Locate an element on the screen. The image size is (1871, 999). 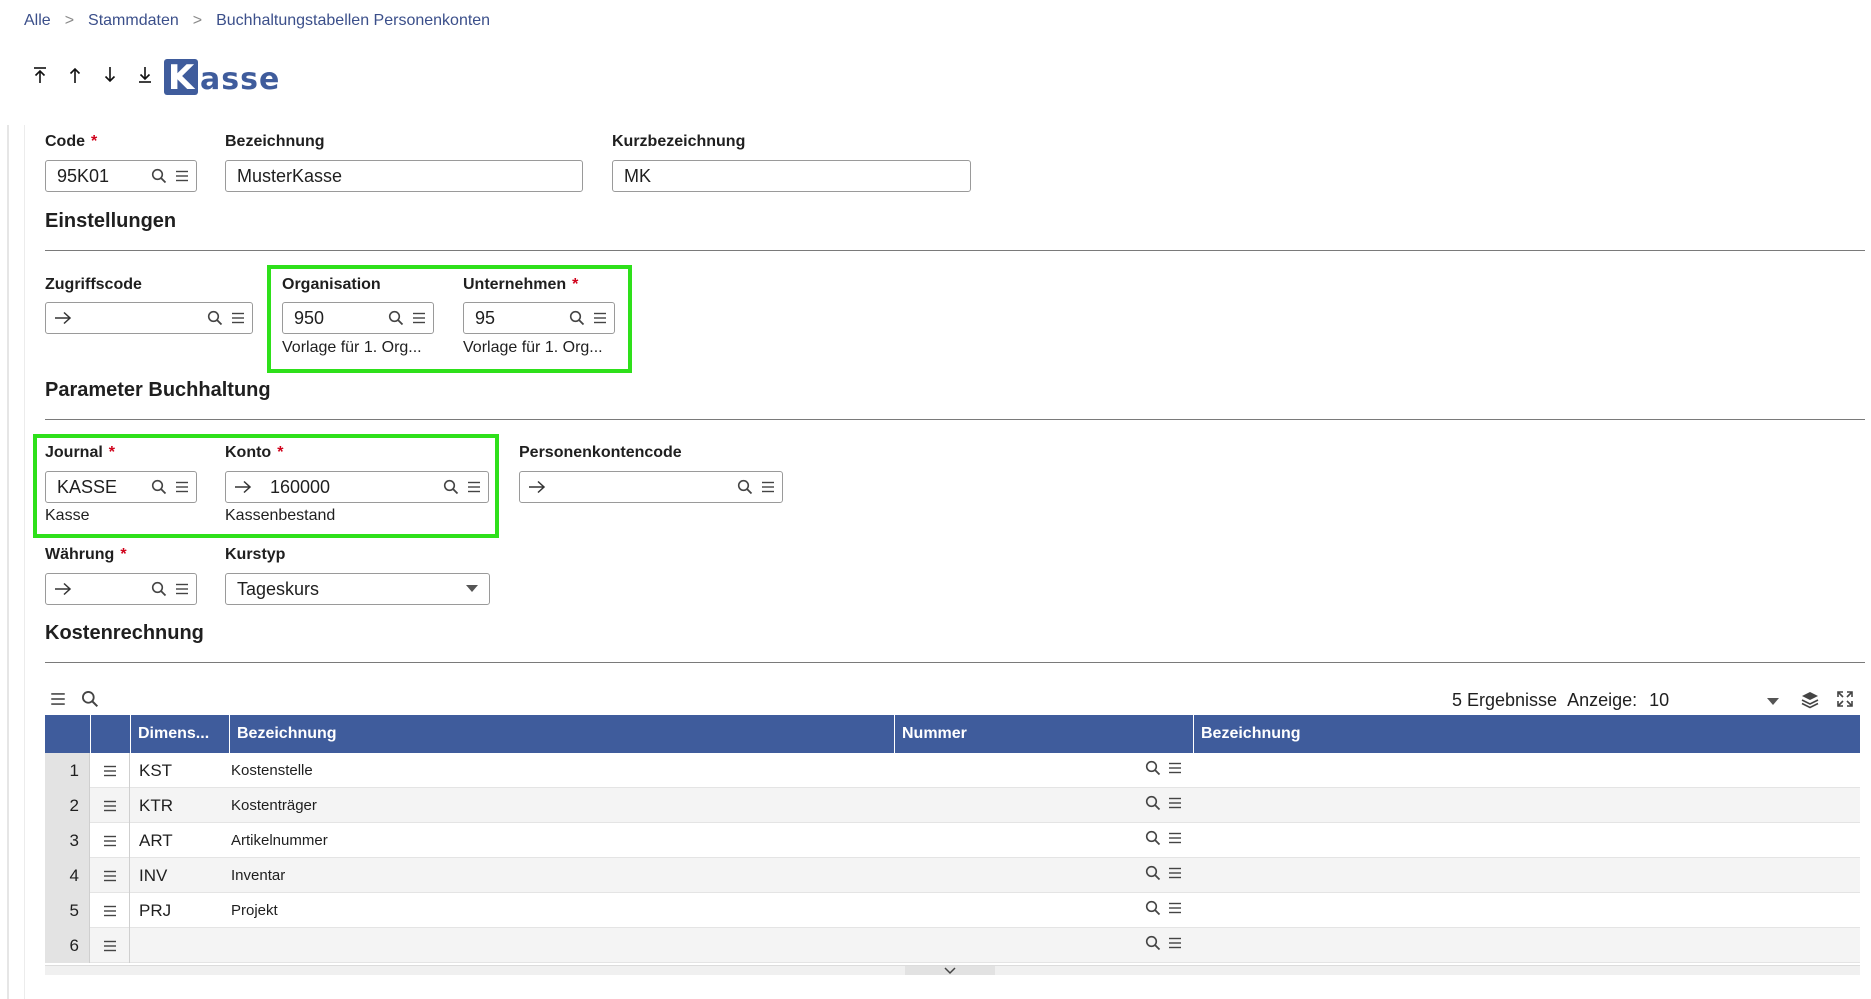
organisation-field: 950 is located at coordinates (358, 318).